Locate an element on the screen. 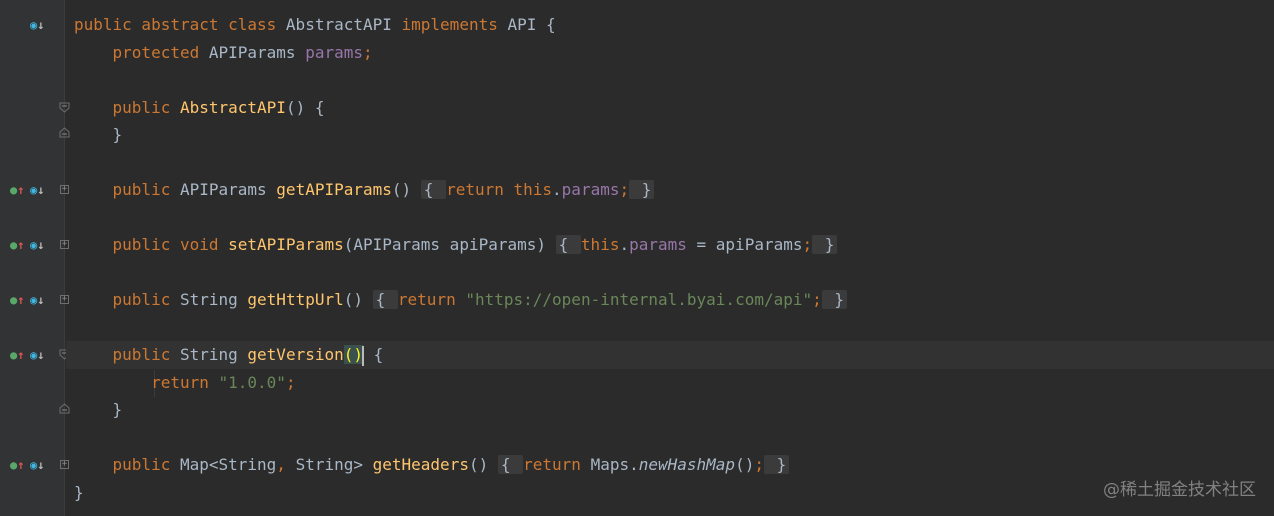 The image size is (1274, 516). method-name: getHttpUrl is located at coordinates (295, 299).